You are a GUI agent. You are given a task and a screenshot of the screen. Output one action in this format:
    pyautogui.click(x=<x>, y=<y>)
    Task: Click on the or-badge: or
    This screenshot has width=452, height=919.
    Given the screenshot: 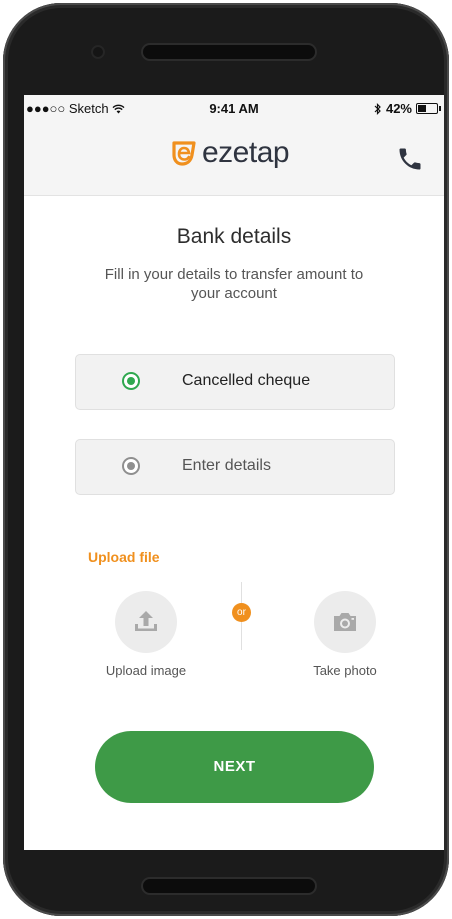 What is the action you would take?
    pyautogui.click(x=241, y=612)
    